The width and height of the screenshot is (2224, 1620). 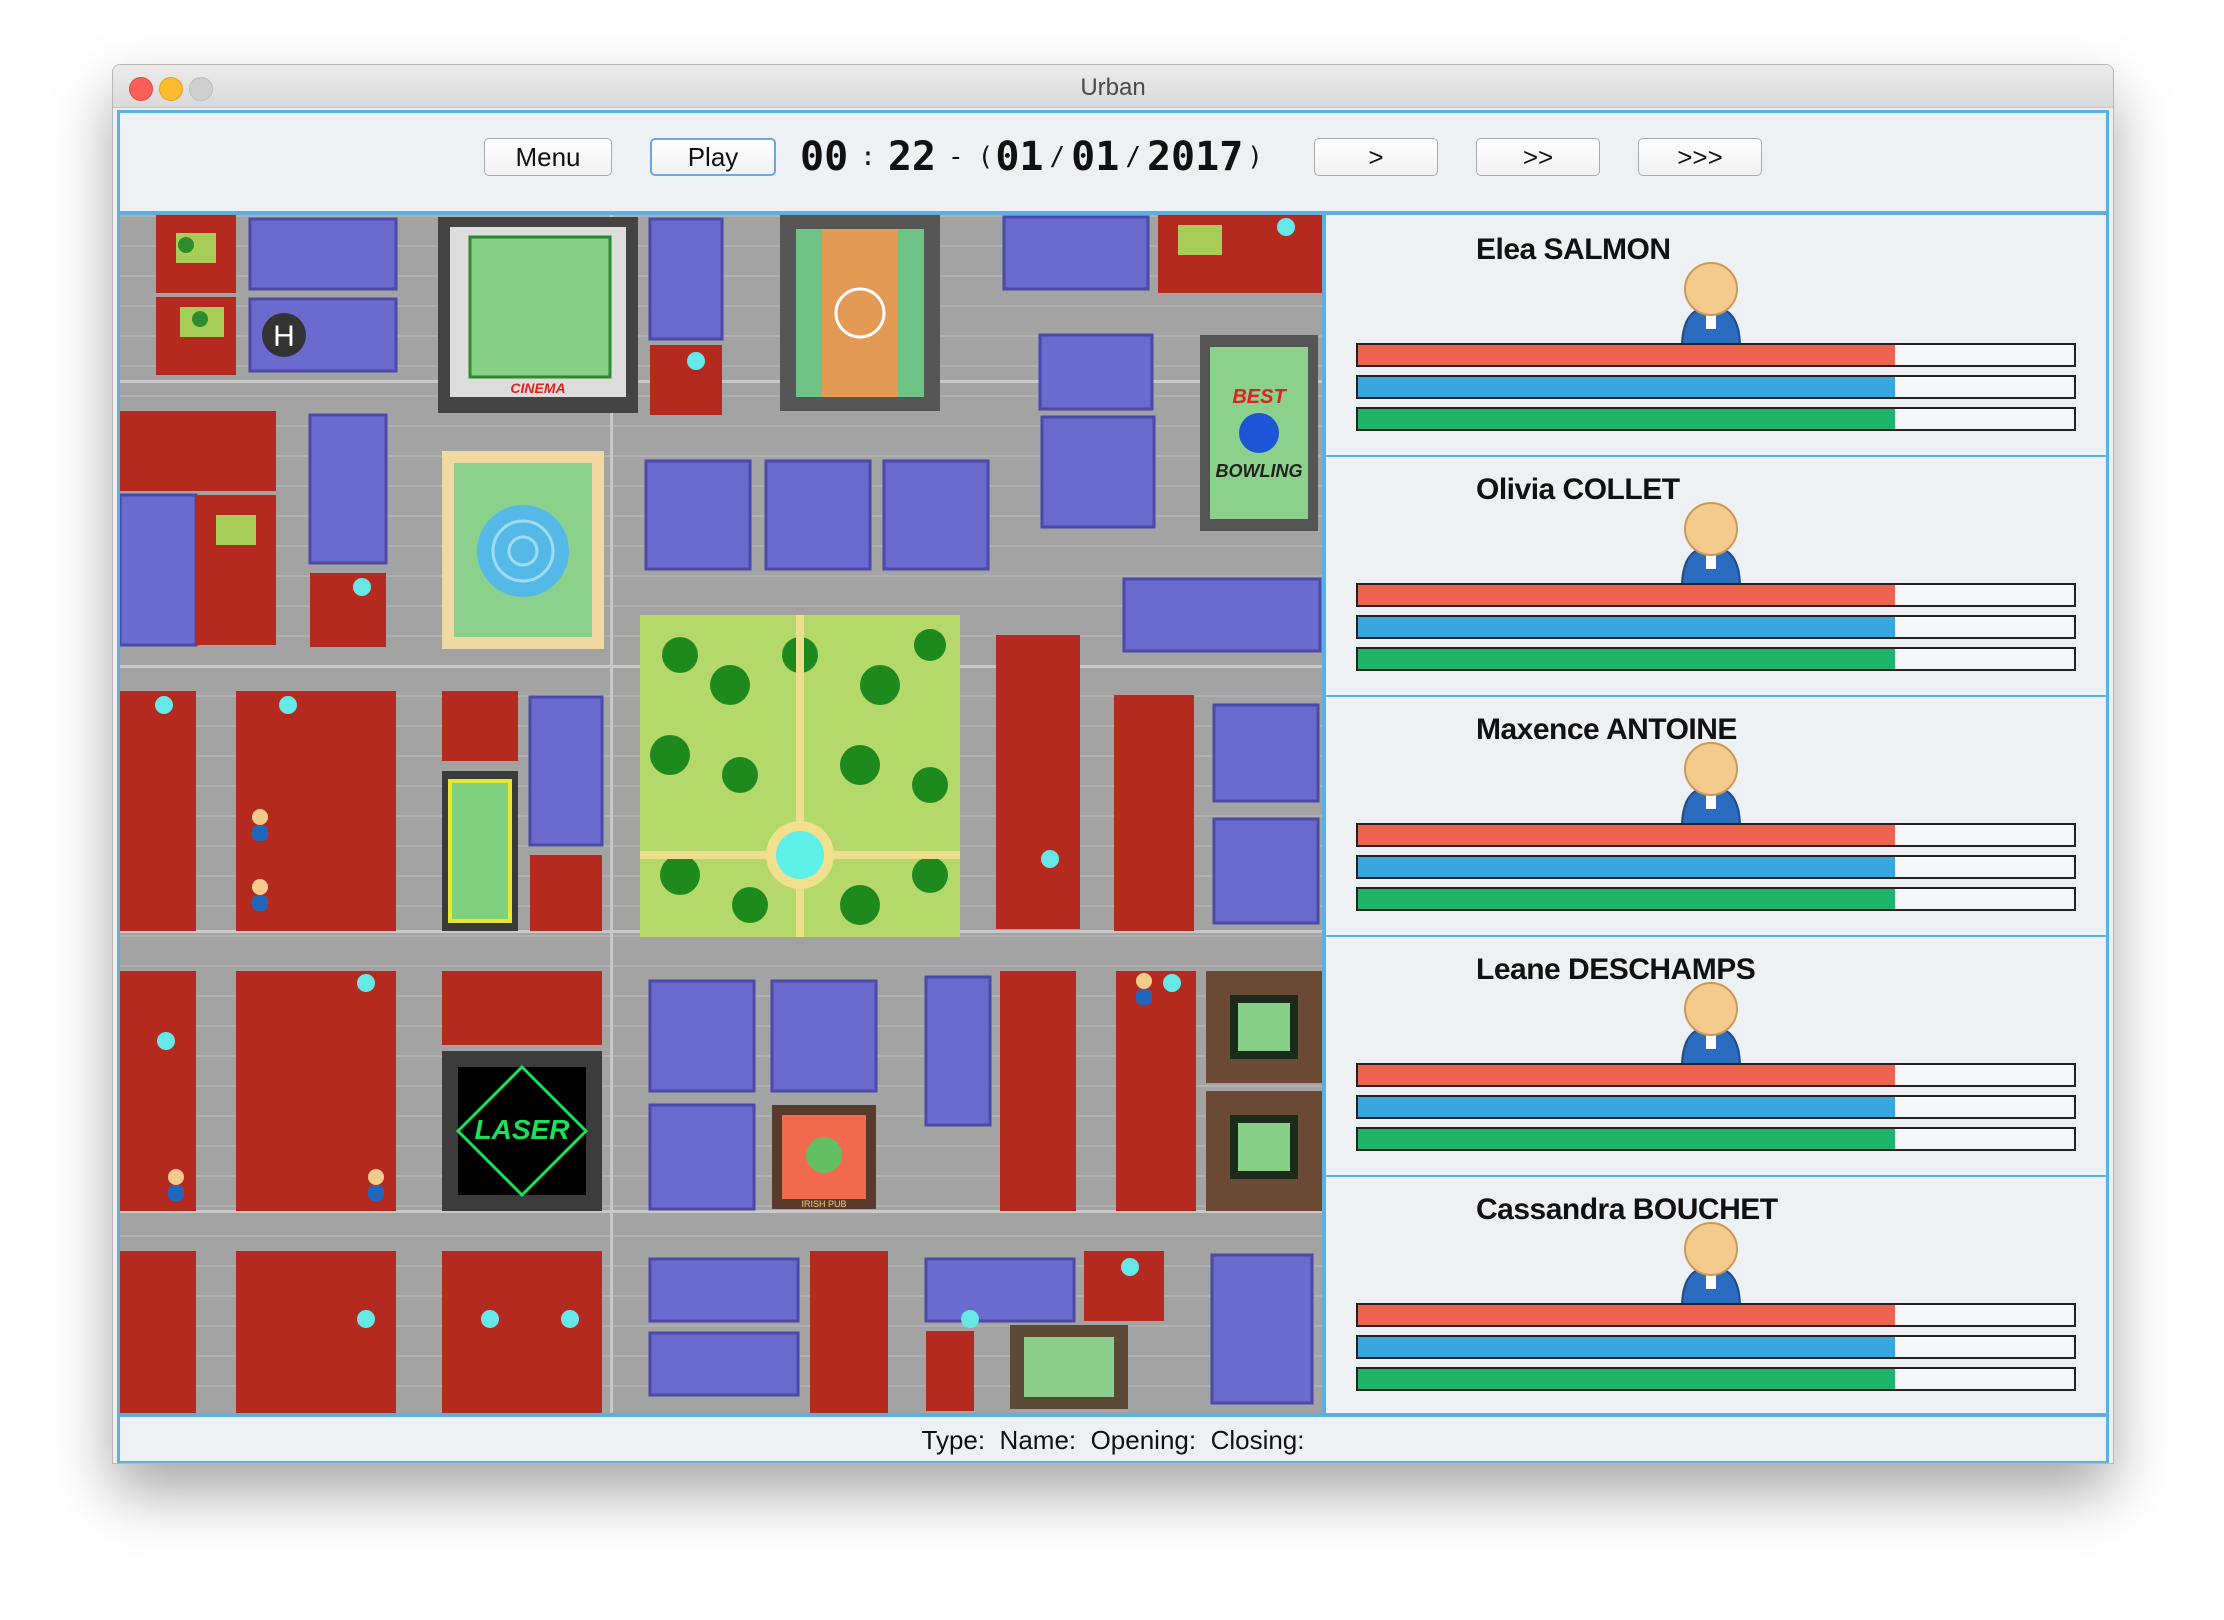 I want to click on status-type-label: Type:, so click(x=953, y=1440).